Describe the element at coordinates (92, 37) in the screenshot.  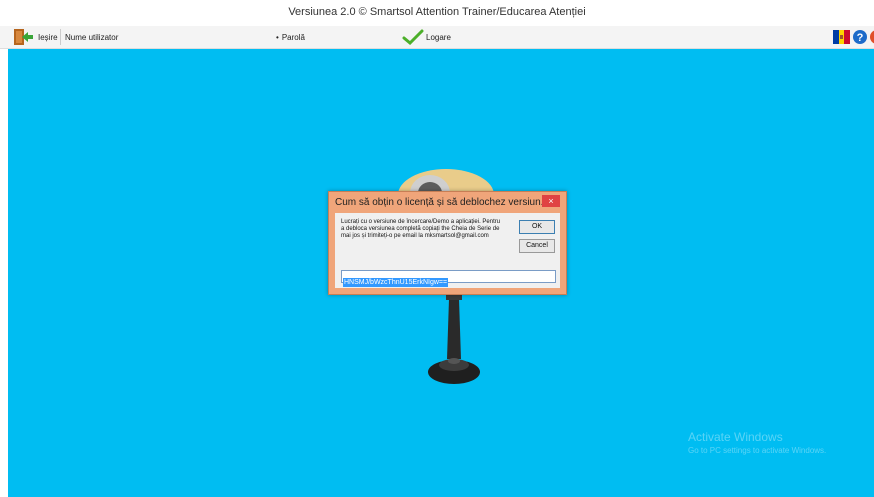
I see `username-label: Nume utilizator` at that location.